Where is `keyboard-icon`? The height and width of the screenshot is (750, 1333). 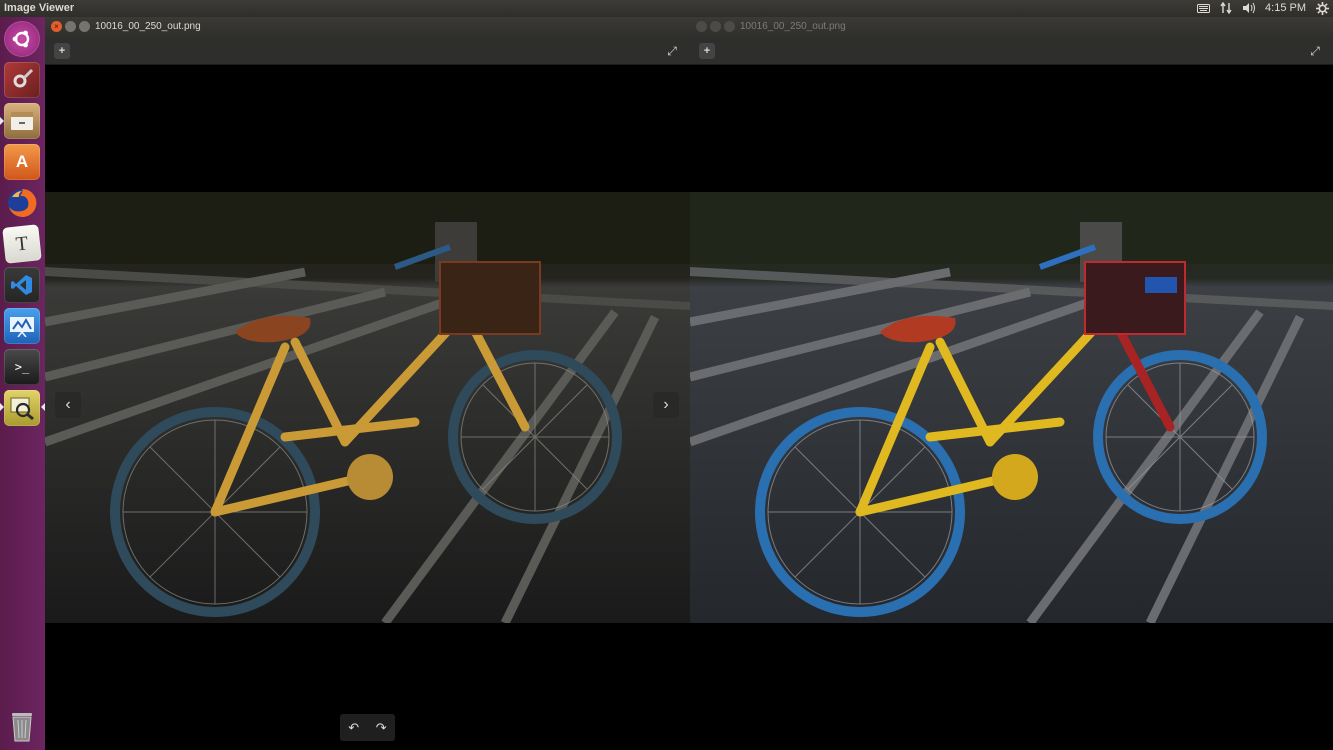
keyboard-icon is located at coordinates (1203, 8).